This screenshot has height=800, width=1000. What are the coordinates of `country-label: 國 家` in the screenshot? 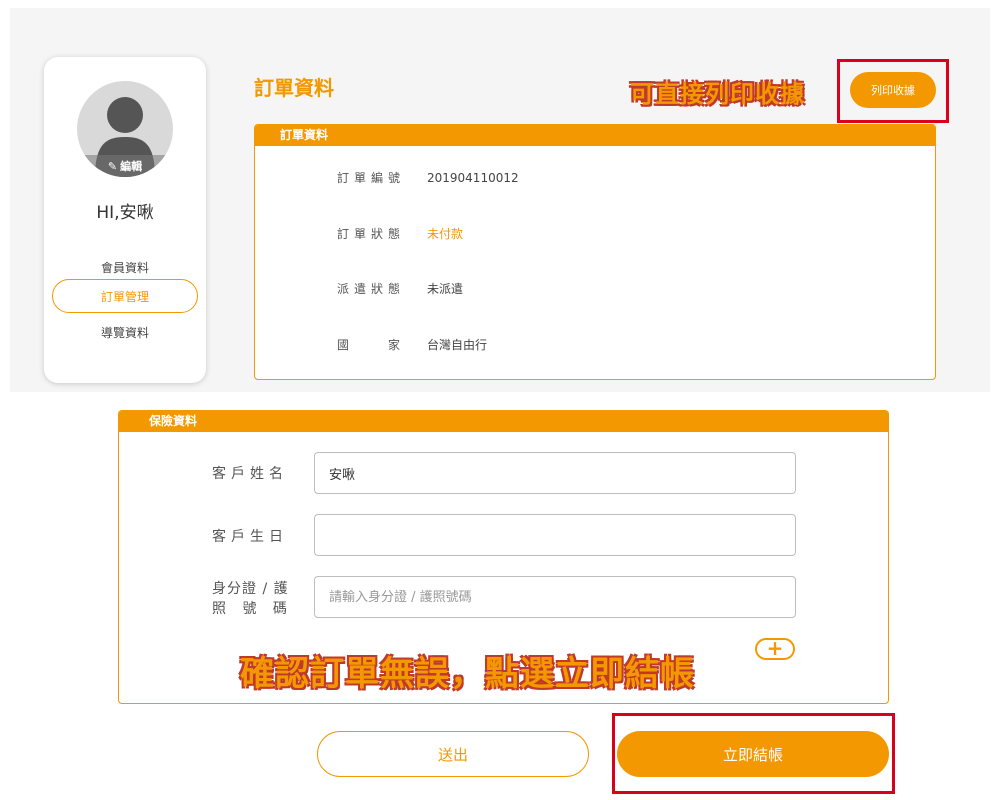 It's located at (371, 345).